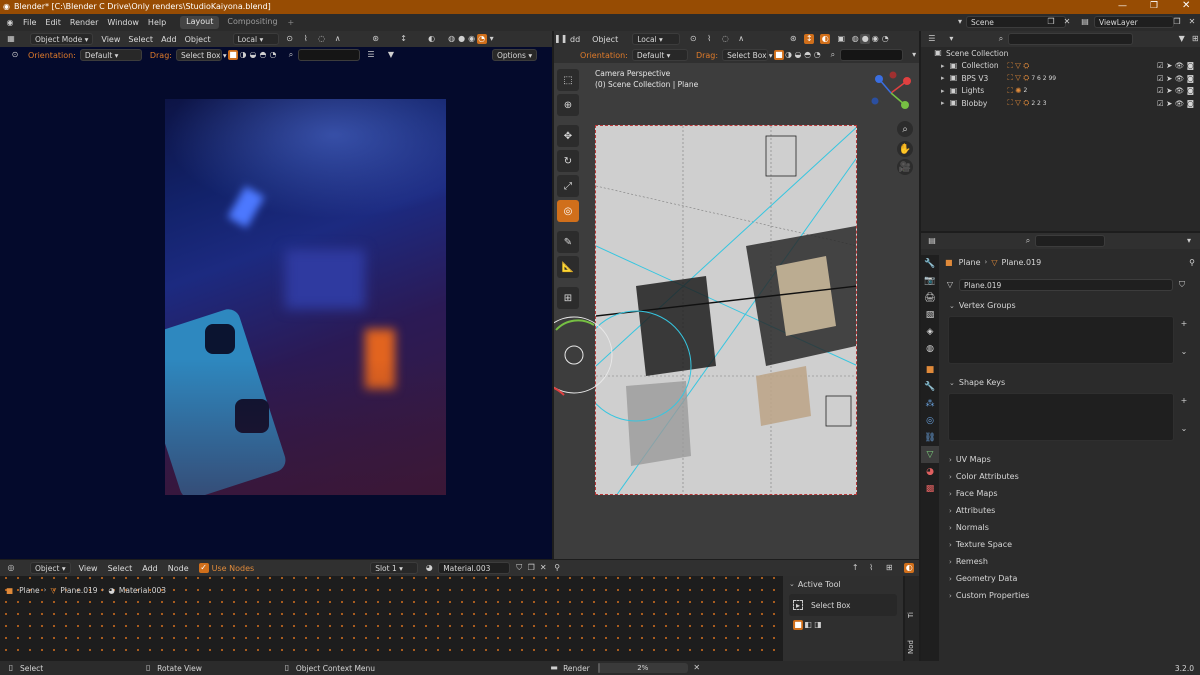 The image size is (1200, 675). Describe the element at coordinates (232, 55) in the screenshot. I see `select-mode-new-icon: ■` at that location.